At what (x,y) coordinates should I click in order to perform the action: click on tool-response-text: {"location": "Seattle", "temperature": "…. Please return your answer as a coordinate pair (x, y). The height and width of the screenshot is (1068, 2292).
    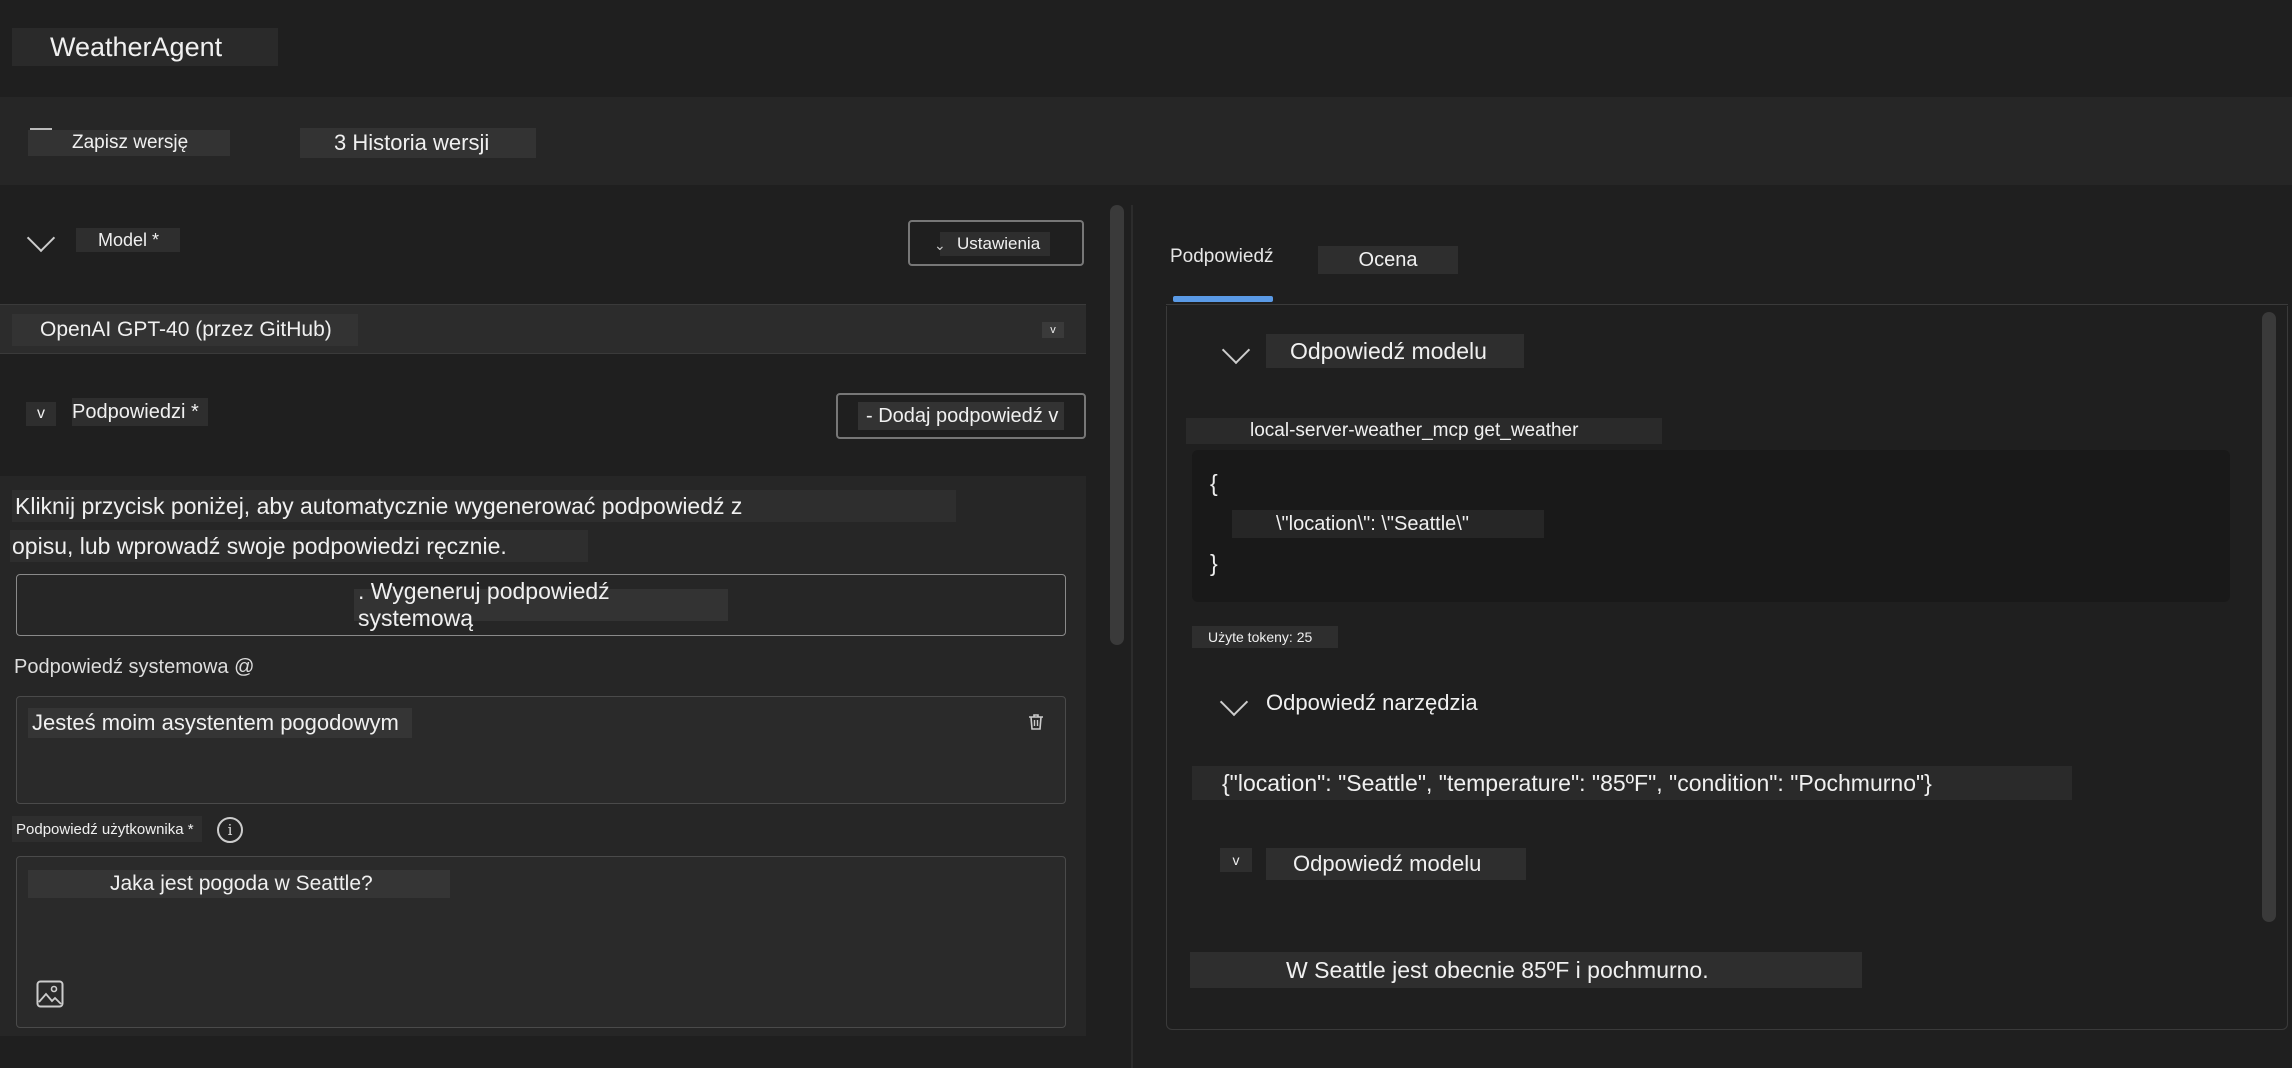
    Looking at the image, I should click on (1632, 783).